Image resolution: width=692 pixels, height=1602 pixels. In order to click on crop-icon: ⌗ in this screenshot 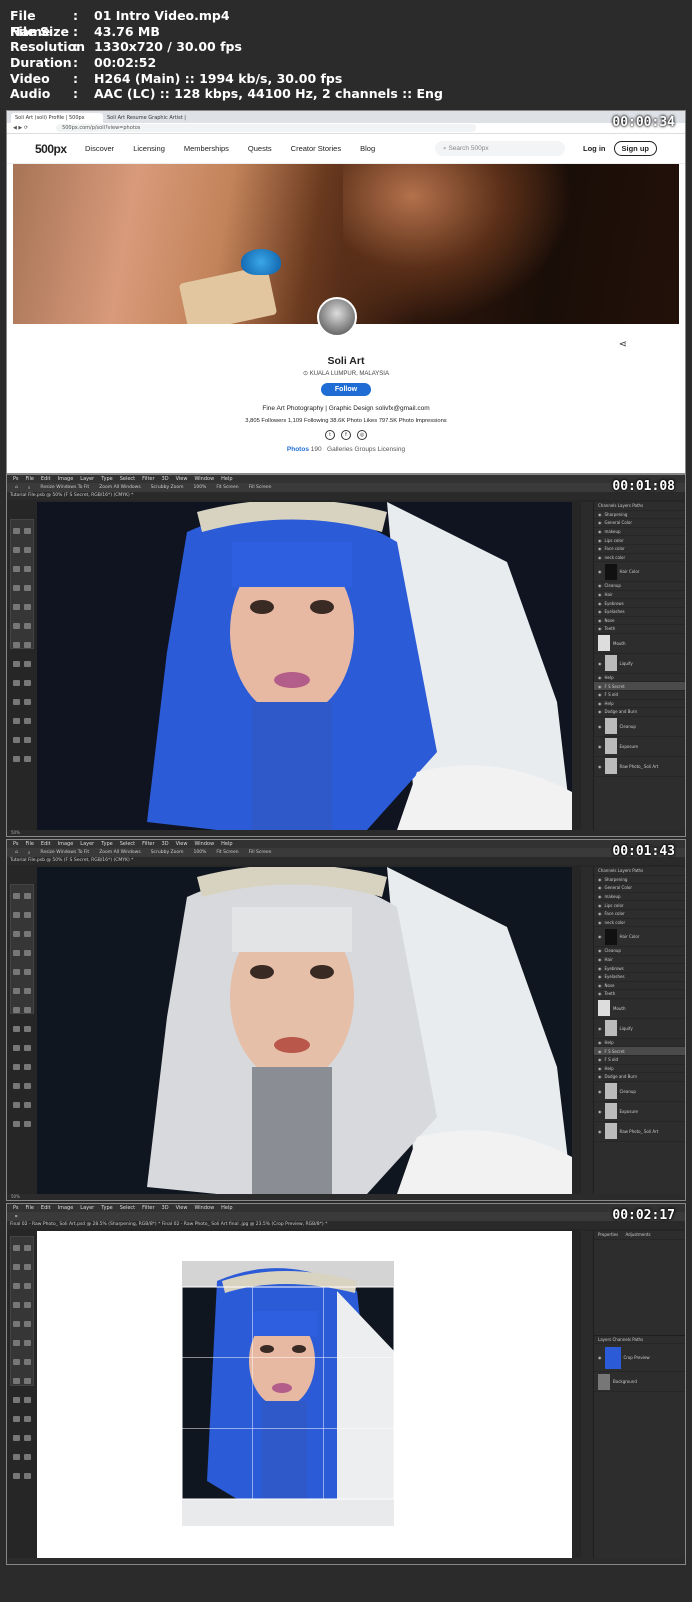, I will do `click(16, 1217)`.